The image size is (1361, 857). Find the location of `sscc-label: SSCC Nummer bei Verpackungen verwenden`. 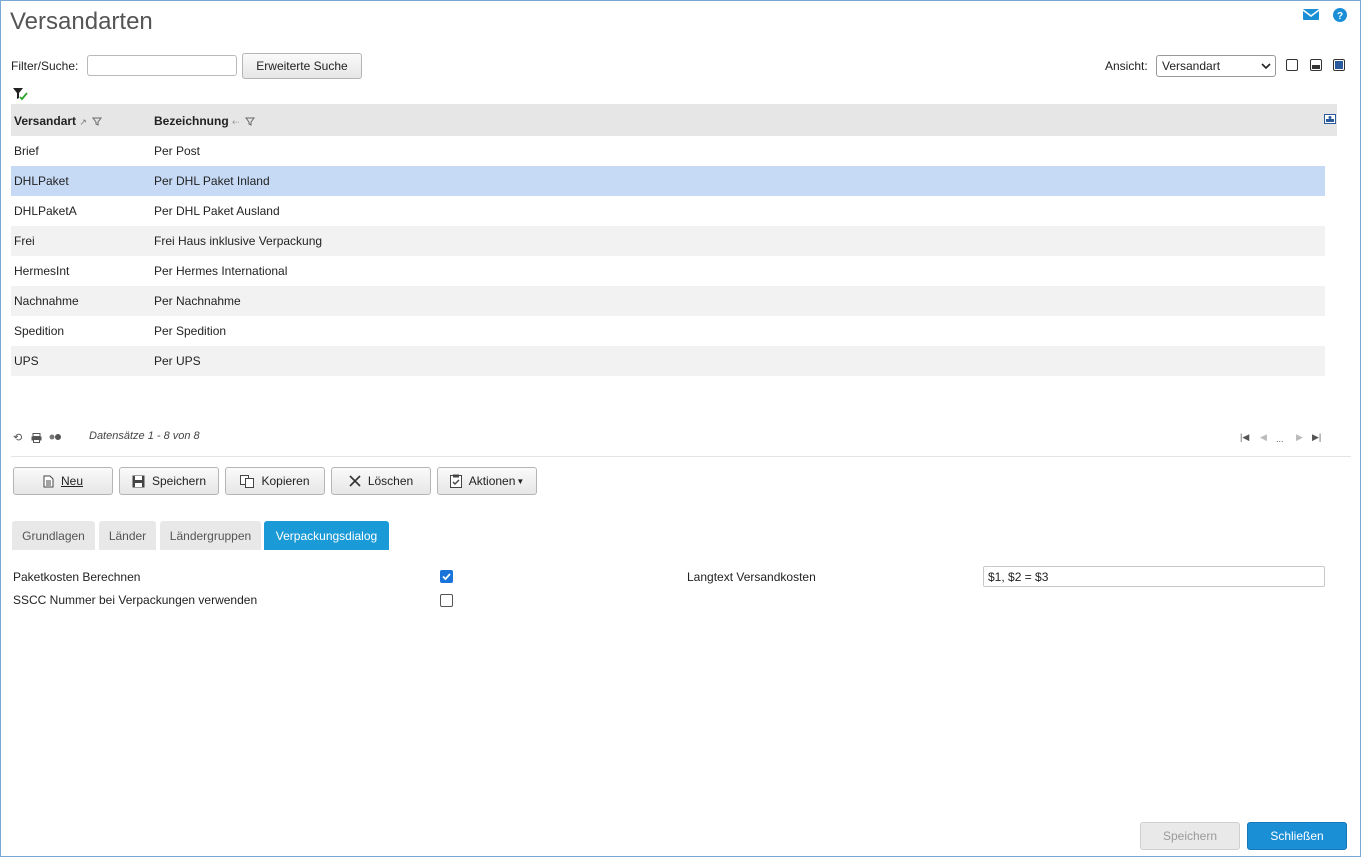

sscc-label: SSCC Nummer bei Verpackungen verwenden is located at coordinates (135, 600).